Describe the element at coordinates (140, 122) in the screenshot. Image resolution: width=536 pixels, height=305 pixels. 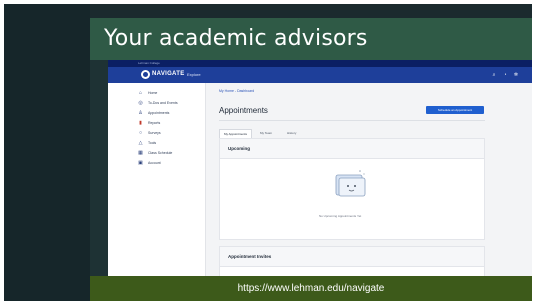
I see `flag-icon: ▮` at that location.